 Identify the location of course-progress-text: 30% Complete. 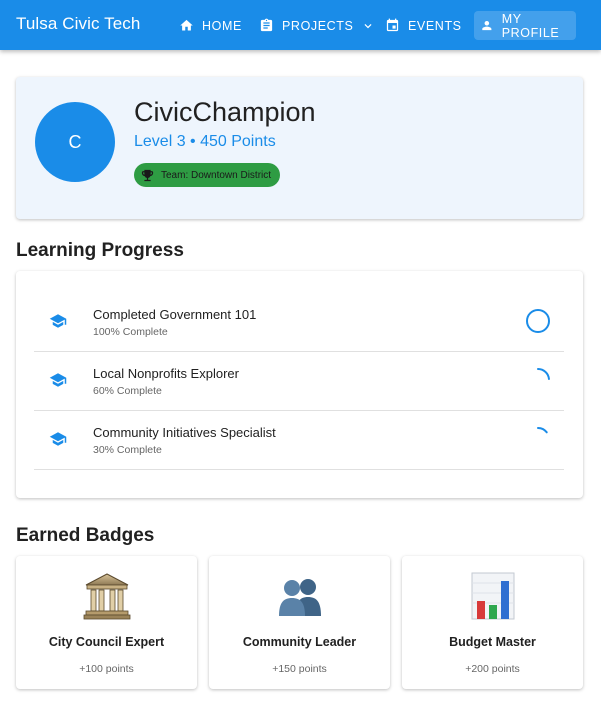
(127, 450).